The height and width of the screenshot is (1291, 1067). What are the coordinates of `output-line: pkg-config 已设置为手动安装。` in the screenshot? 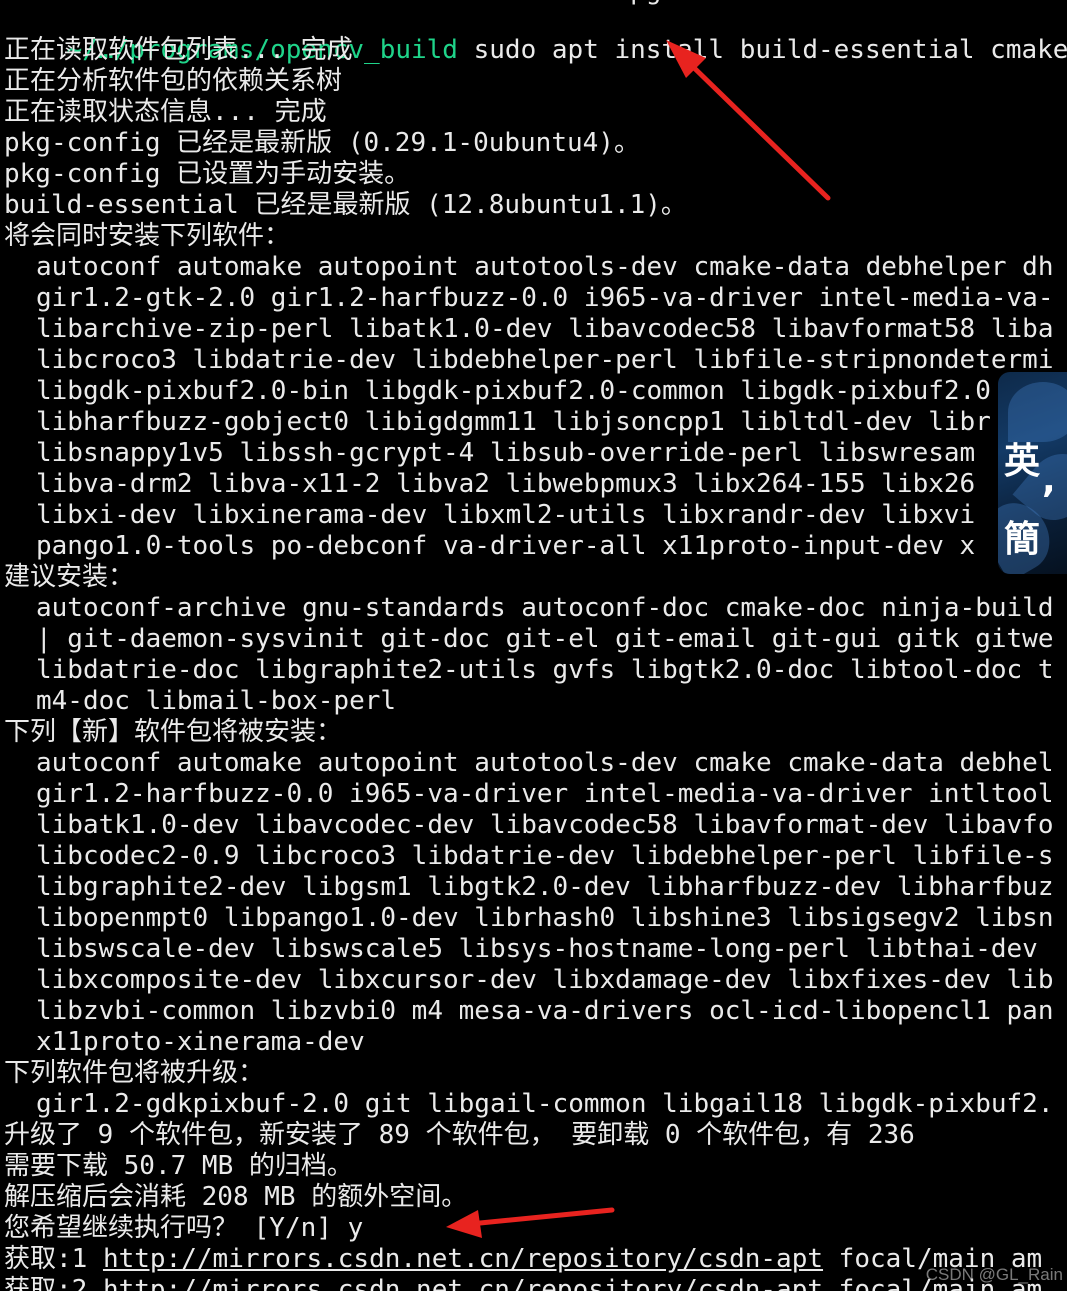 It's located at (207, 174).